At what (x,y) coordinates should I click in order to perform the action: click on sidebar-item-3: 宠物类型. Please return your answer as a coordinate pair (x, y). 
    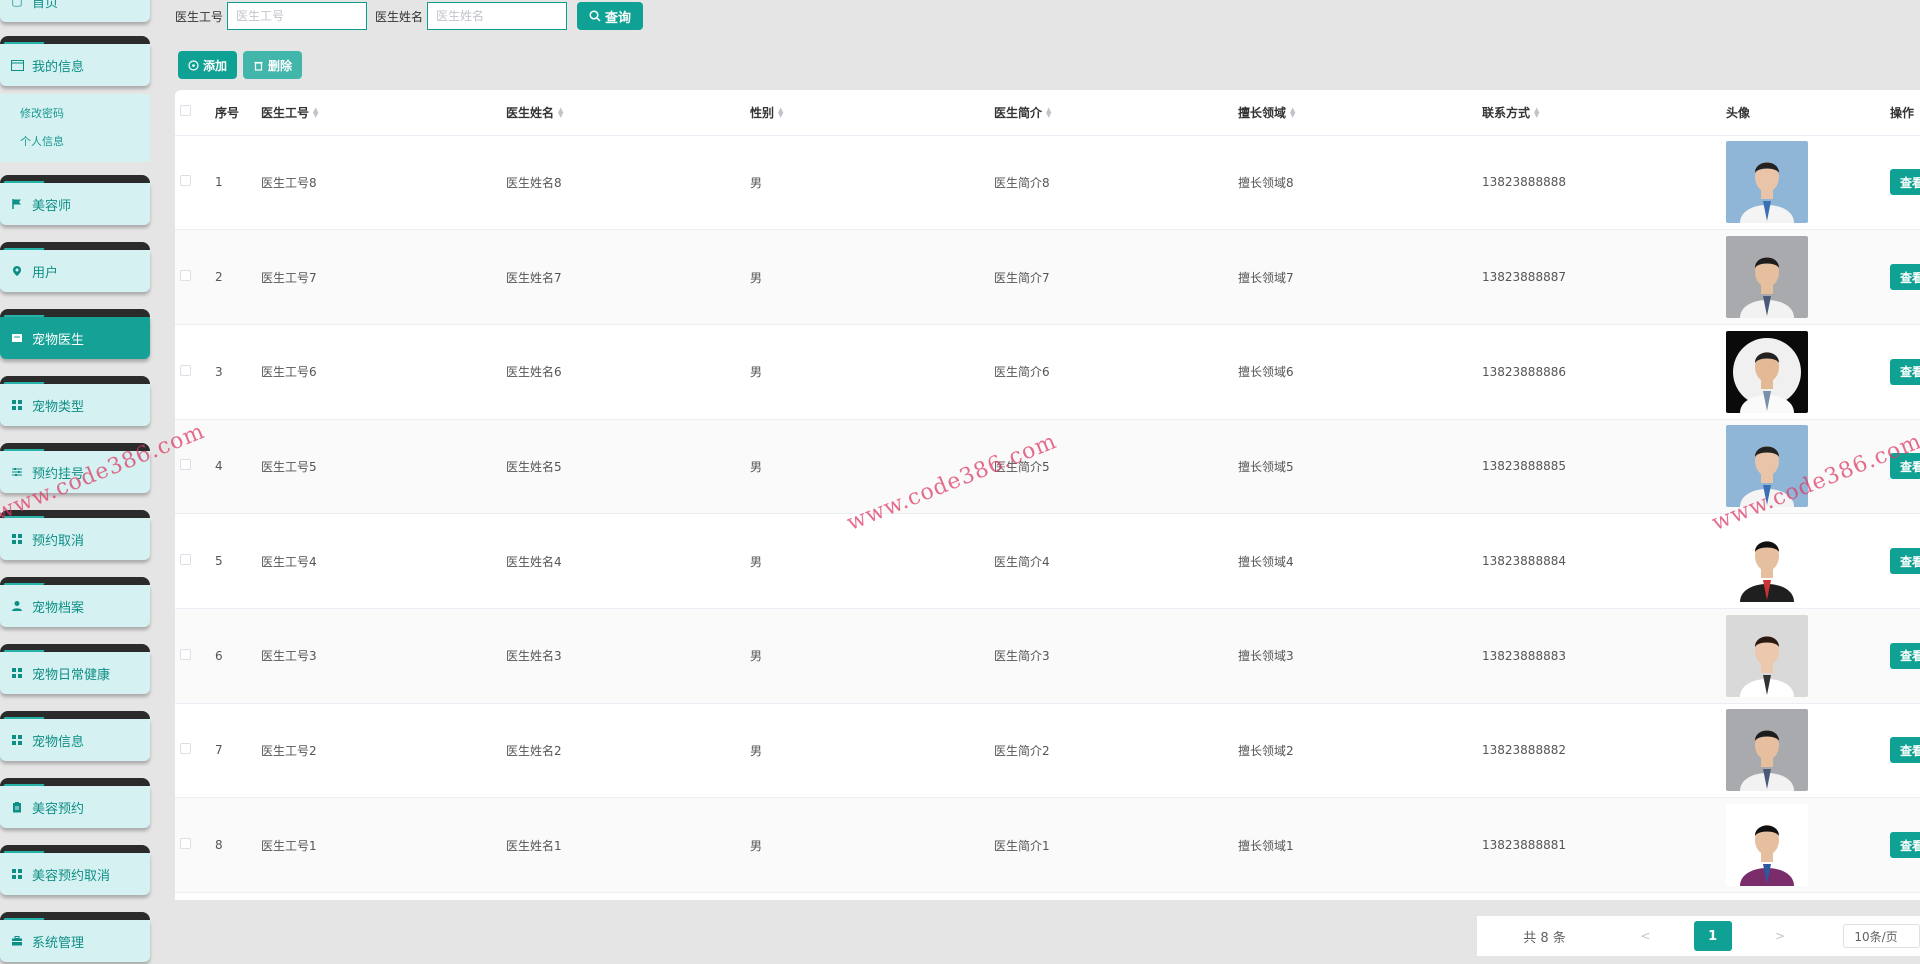
    Looking at the image, I should click on (75, 405).